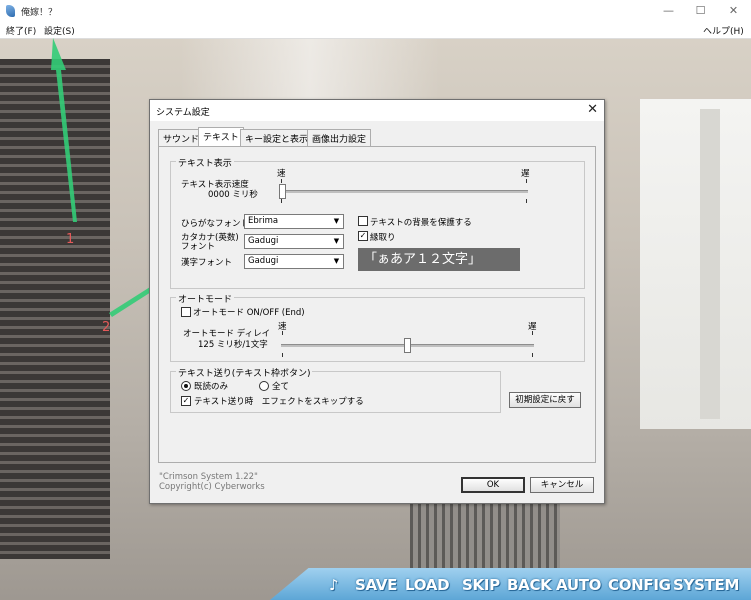 This screenshot has height=600, width=751. What do you see at coordinates (186, 401) in the screenshot?
I see `skip-effect-checkbox: ✓` at bounding box center [186, 401].